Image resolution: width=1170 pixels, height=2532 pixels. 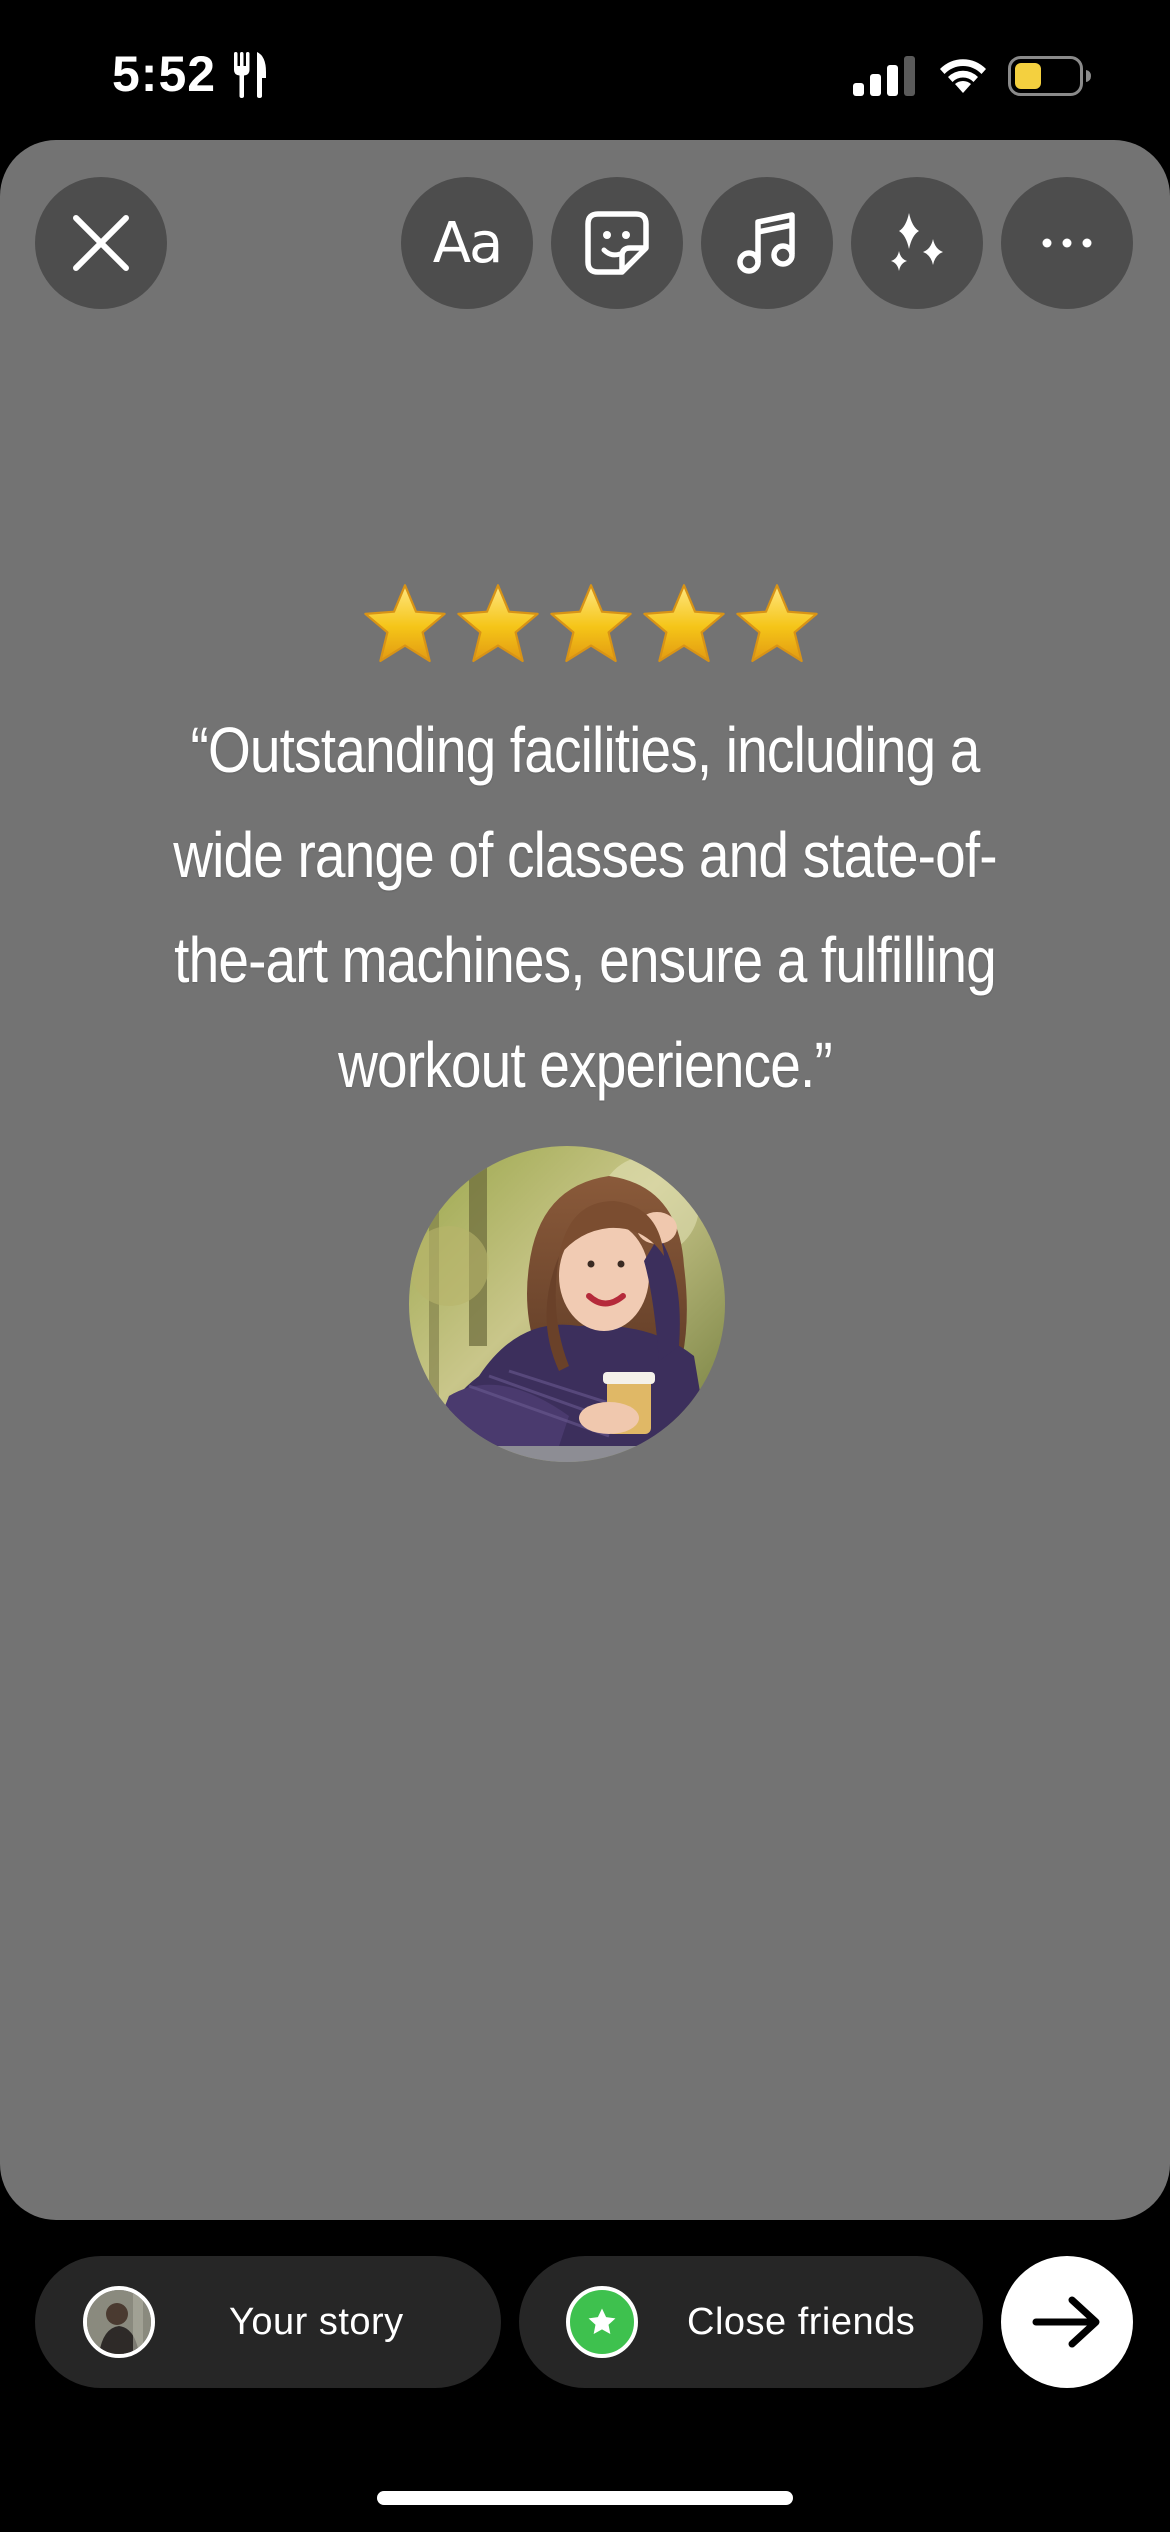 I want to click on close-friends-button: Close friends, so click(x=751, y=2322).